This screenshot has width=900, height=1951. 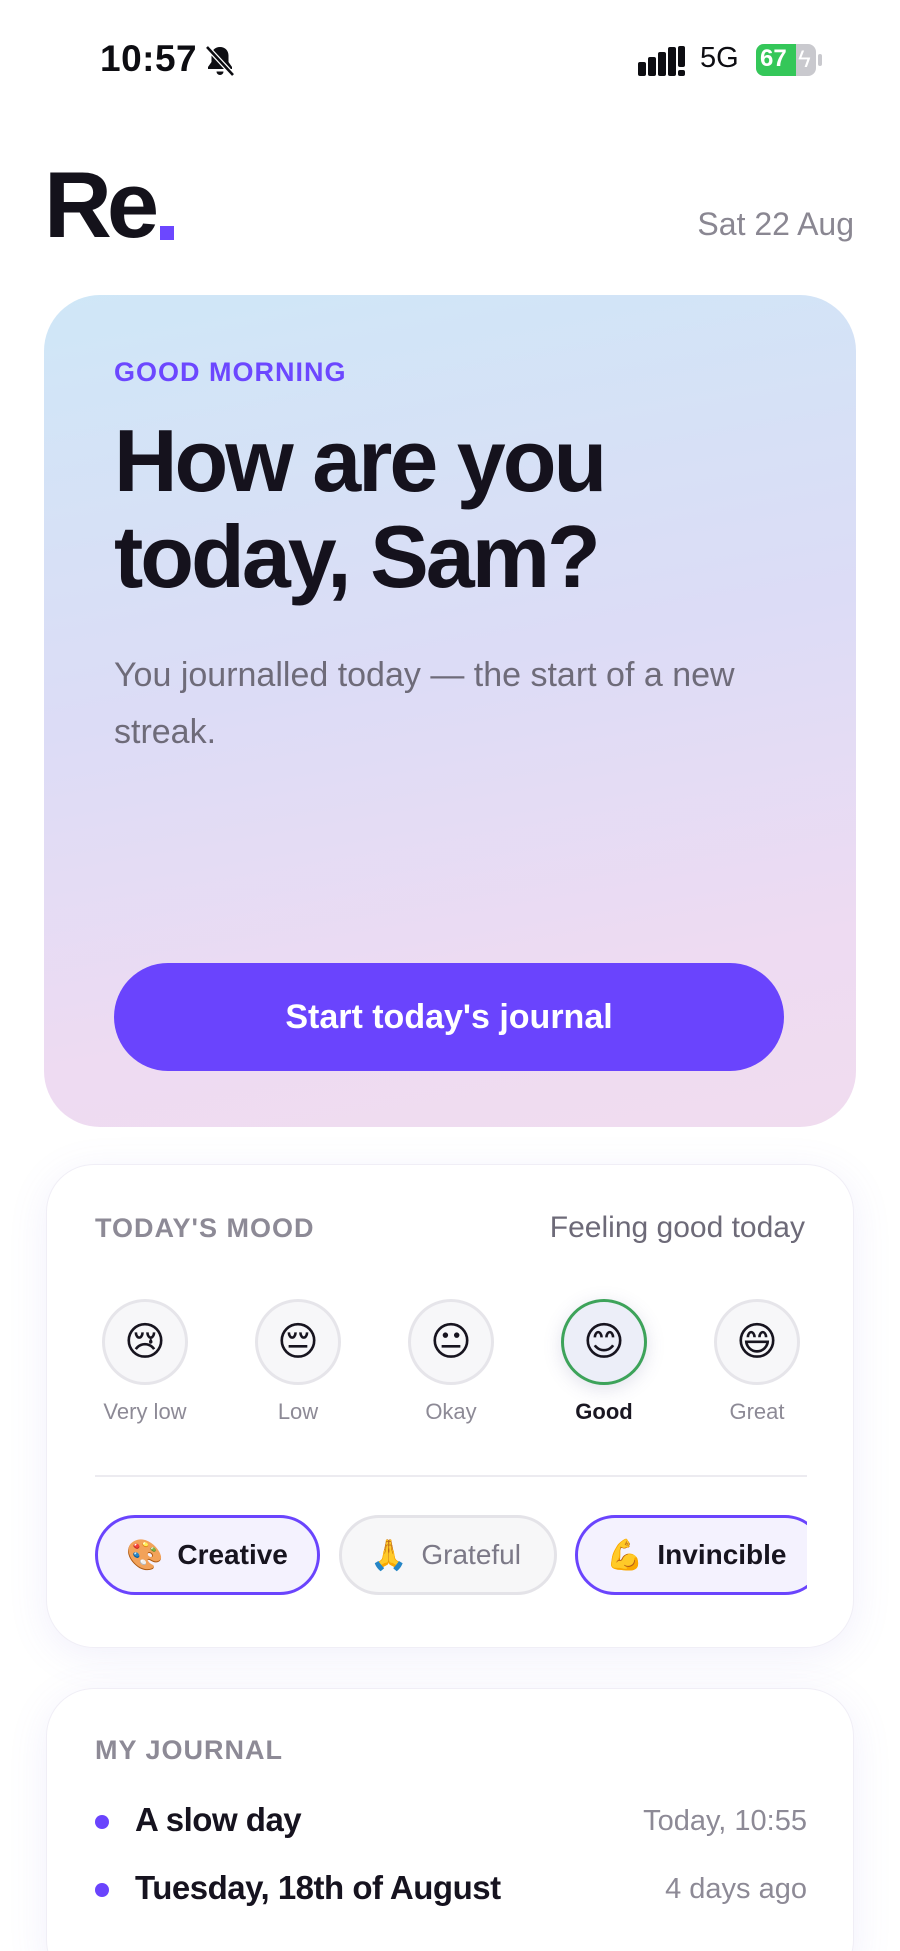 I want to click on mood-option-label: Okay, so click(x=451, y=1411).